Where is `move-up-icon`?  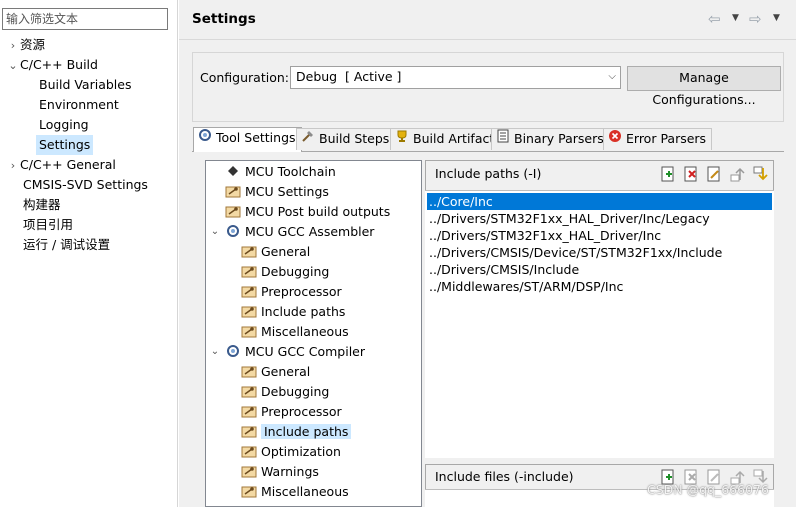 move-up-icon is located at coordinates (737, 174).